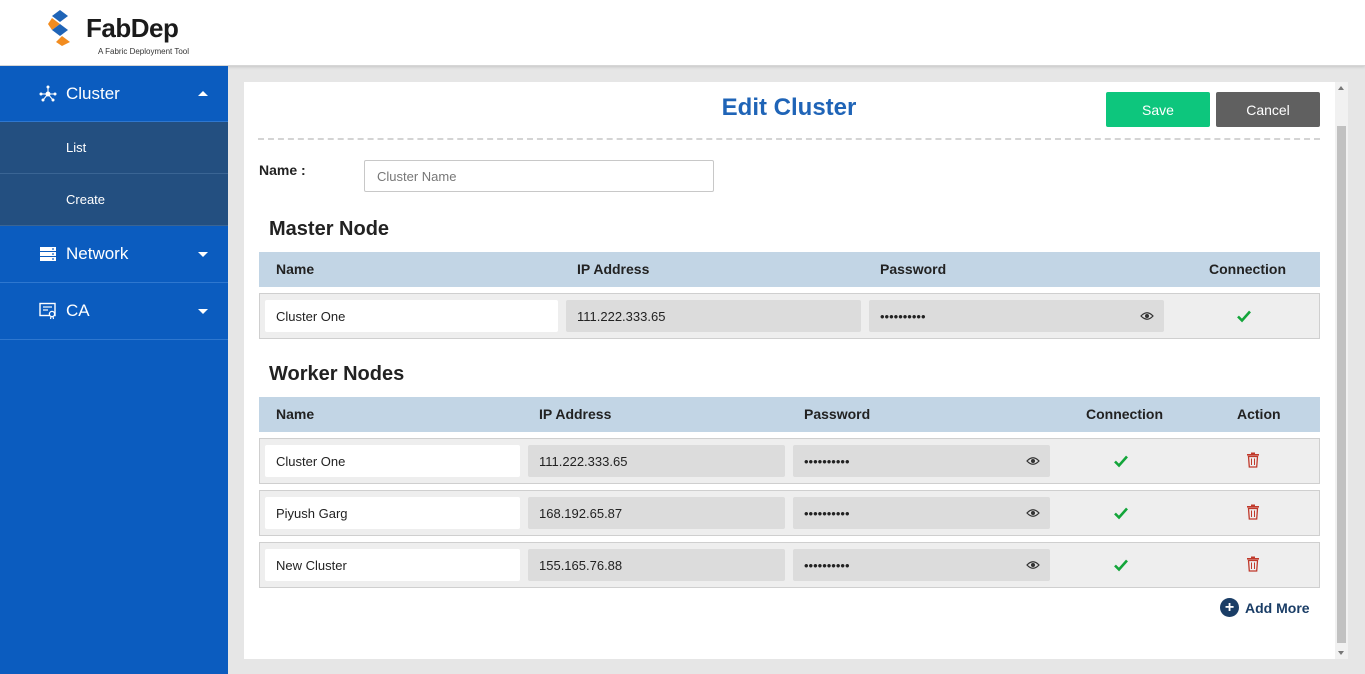 This screenshot has height=674, width=1365. I want to click on server-icon, so click(48, 254).